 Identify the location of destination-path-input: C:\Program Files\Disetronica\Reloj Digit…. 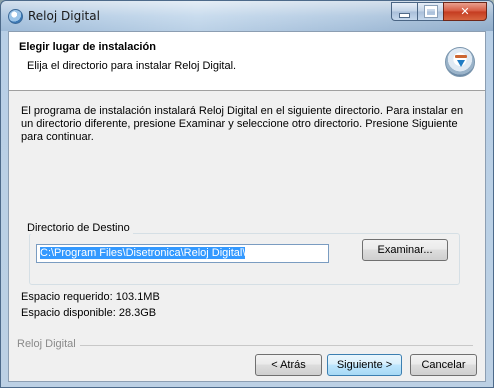
(182, 253).